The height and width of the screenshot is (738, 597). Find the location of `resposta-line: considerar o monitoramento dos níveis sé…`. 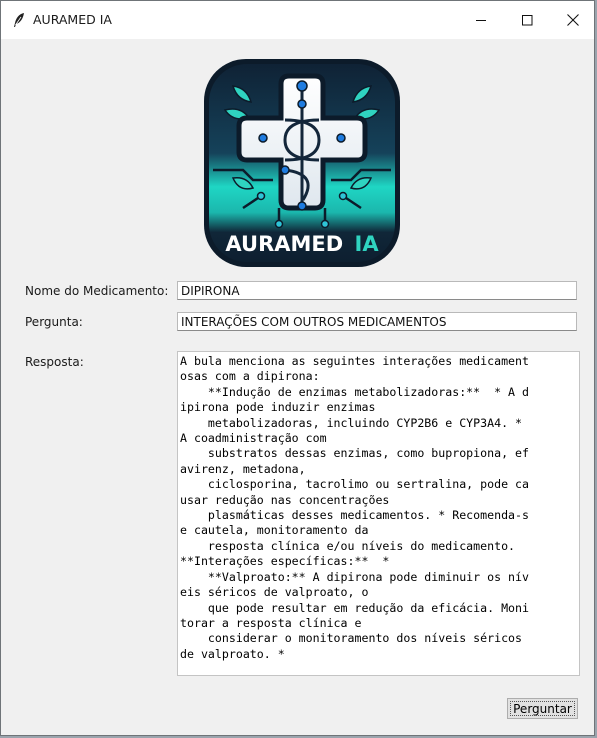

resposta-line: considerar o monitoramento dos níveis sé… is located at coordinates (351, 638).